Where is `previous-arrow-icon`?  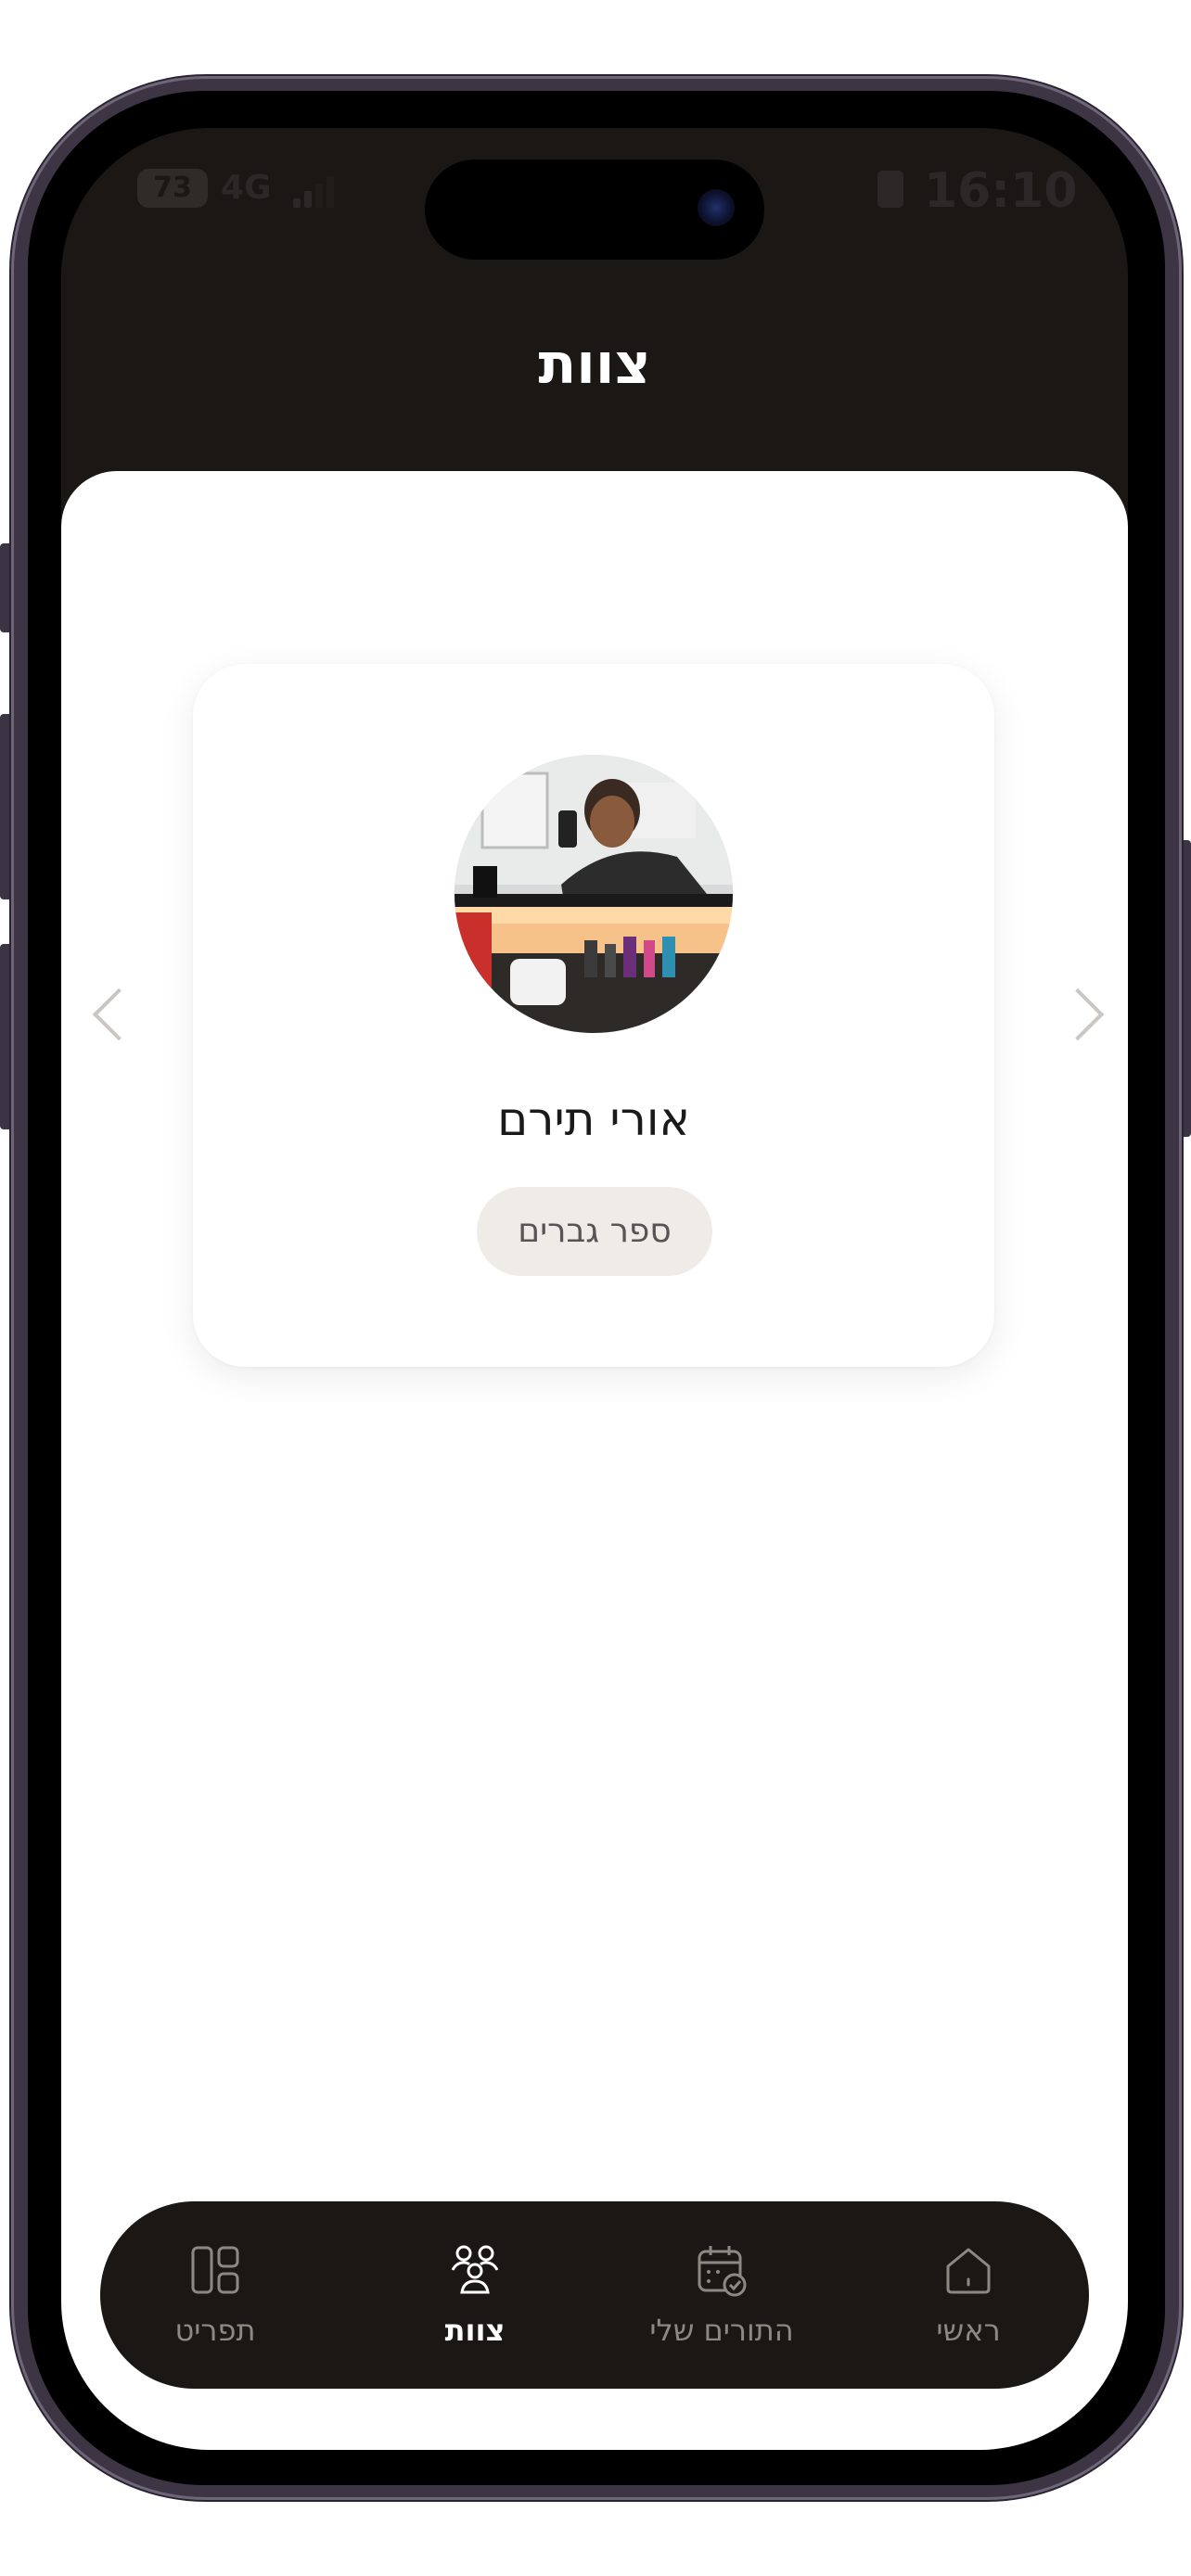 previous-arrow-icon is located at coordinates (119, 1015).